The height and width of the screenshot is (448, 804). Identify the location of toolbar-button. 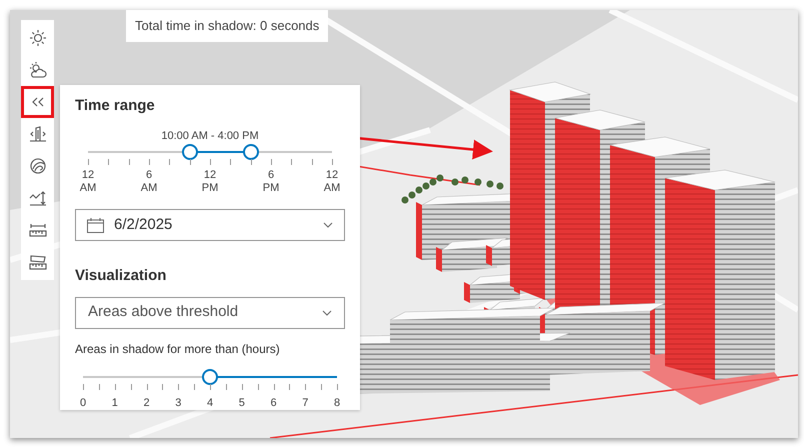
(37, 102).